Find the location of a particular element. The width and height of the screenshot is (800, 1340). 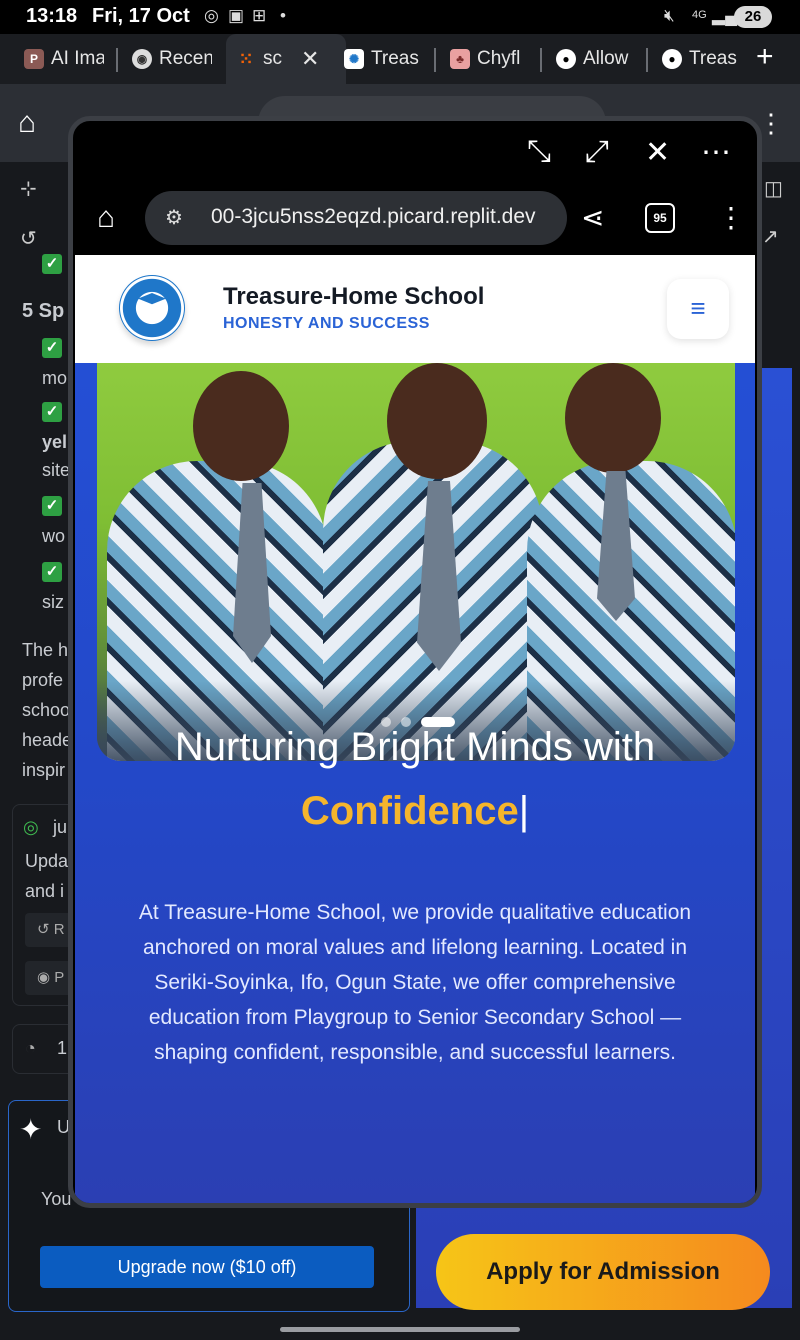

app-icon: ⊞ is located at coordinates (259, 15).